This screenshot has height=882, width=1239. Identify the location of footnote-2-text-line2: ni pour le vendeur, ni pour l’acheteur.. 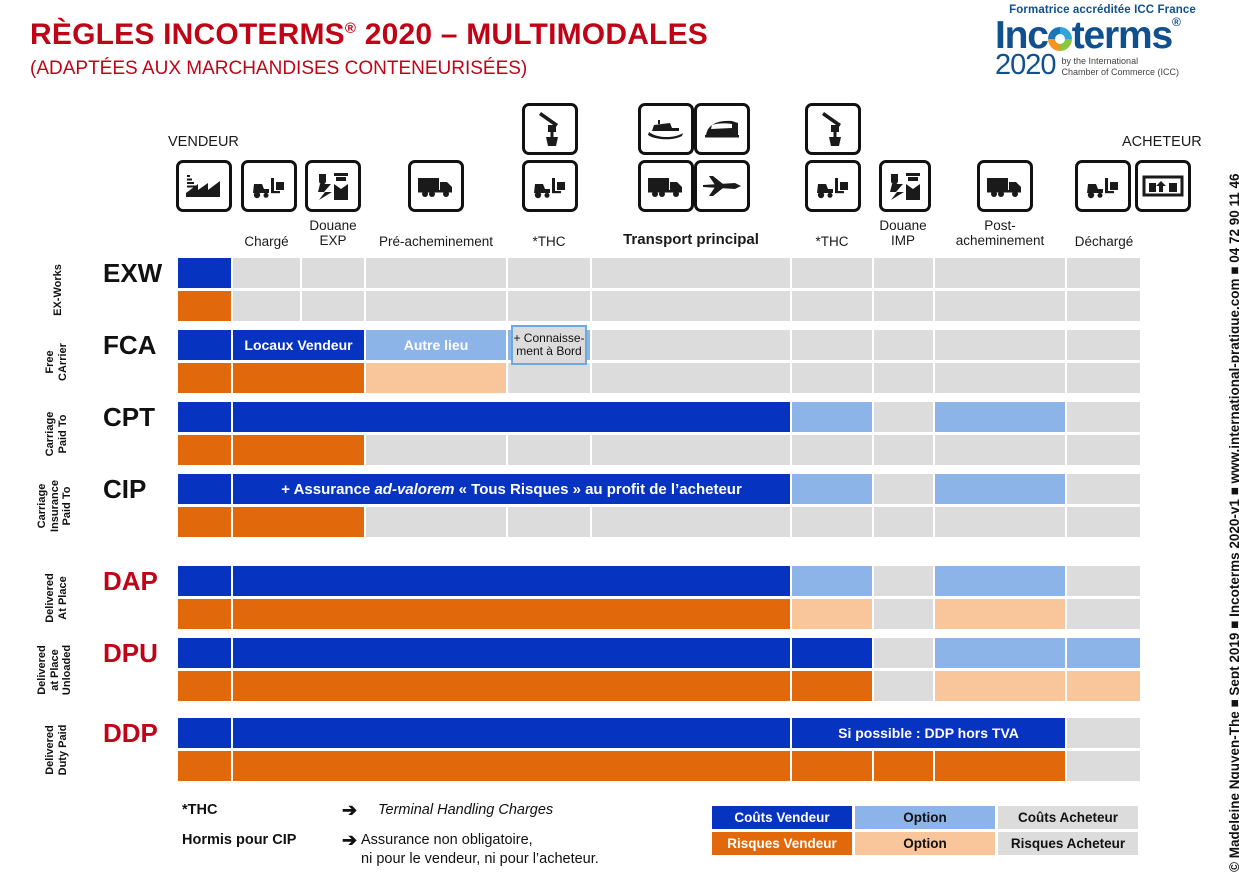
(480, 859).